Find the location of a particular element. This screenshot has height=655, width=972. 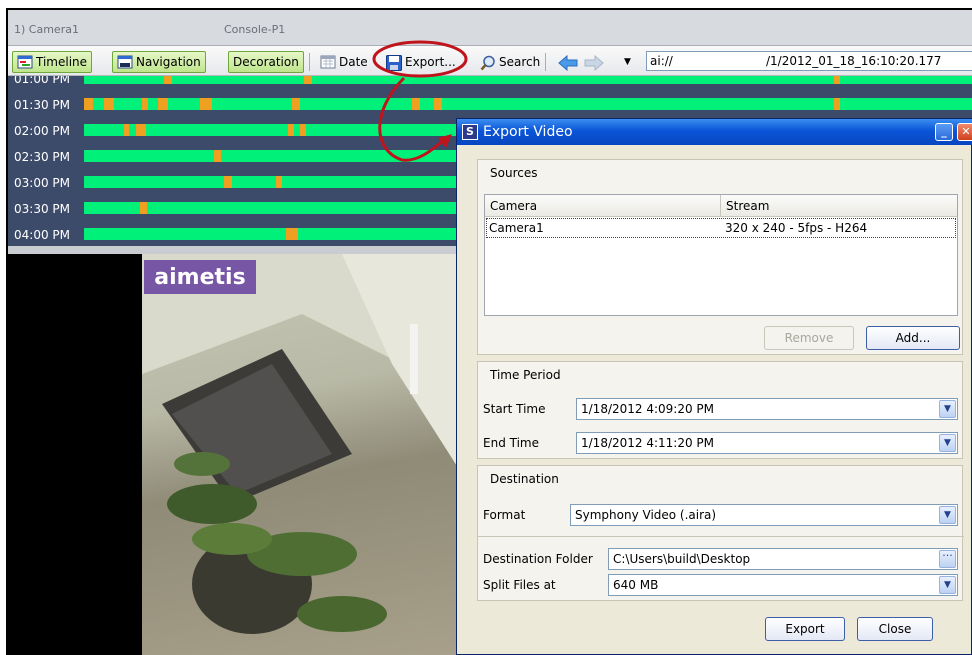

column-header-camera: Camera is located at coordinates (603, 206).